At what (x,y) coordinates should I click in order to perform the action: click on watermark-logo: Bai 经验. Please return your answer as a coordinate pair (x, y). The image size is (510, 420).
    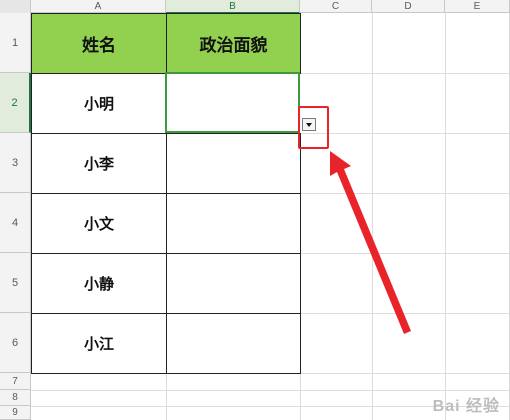
    Looking at the image, I should click on (466, 406).